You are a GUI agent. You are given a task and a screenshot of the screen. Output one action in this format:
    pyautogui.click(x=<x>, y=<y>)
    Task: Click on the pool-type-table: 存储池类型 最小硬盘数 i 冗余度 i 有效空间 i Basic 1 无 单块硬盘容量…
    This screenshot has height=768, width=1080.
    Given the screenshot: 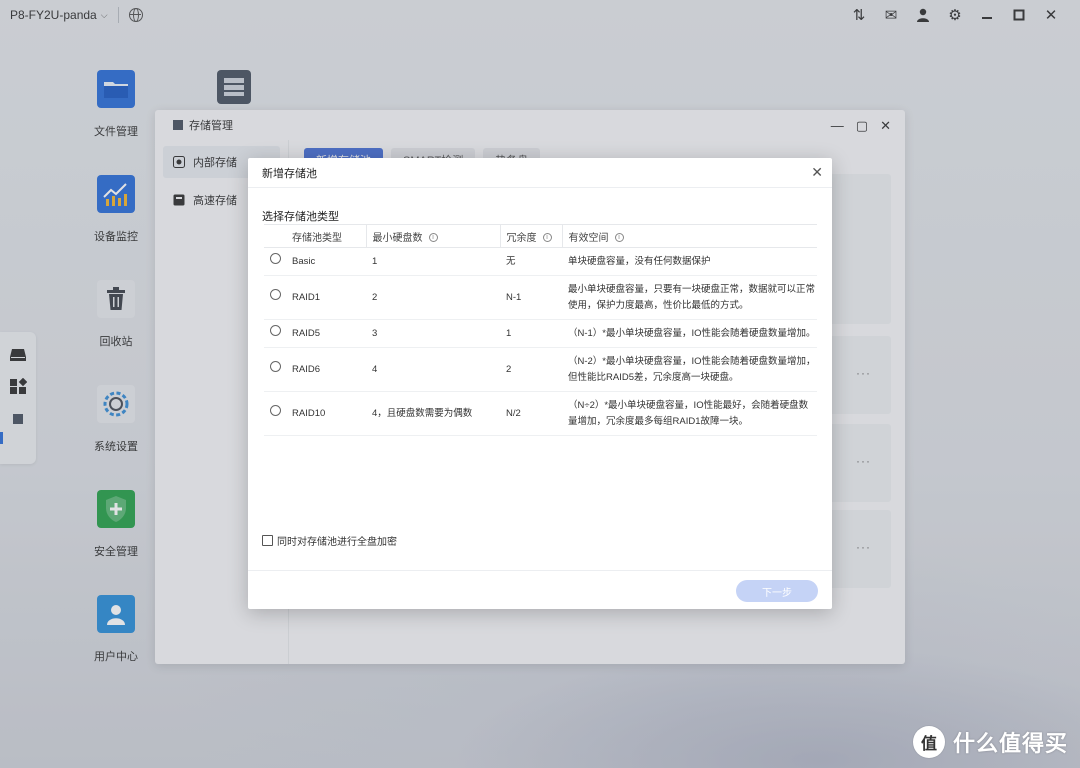 What is the action you would take?
    pyautogui.click(x=540, y=330)
    